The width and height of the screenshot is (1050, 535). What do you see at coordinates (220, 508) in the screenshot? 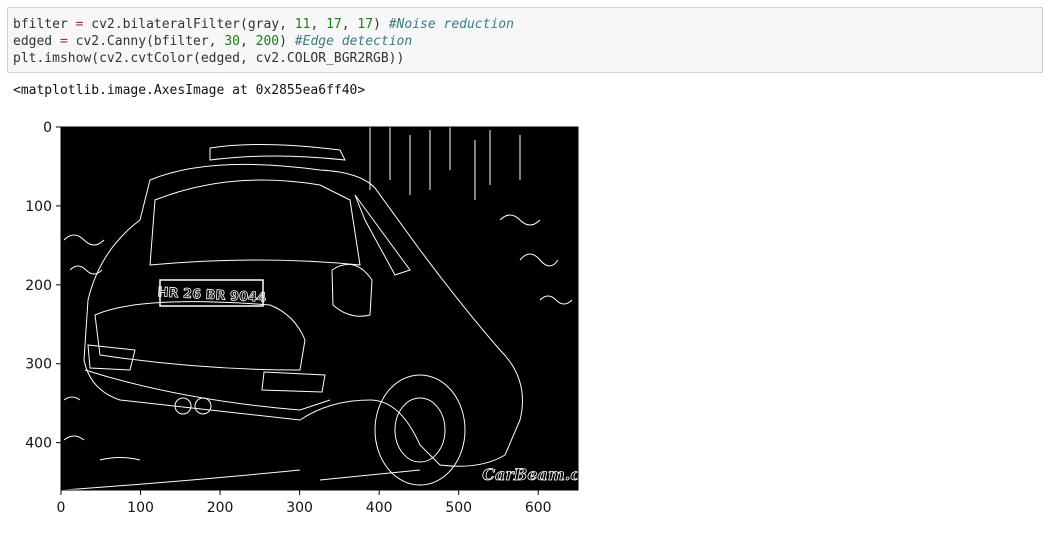
I see `x-tick-label: 200` at bounding box center [220, 508].